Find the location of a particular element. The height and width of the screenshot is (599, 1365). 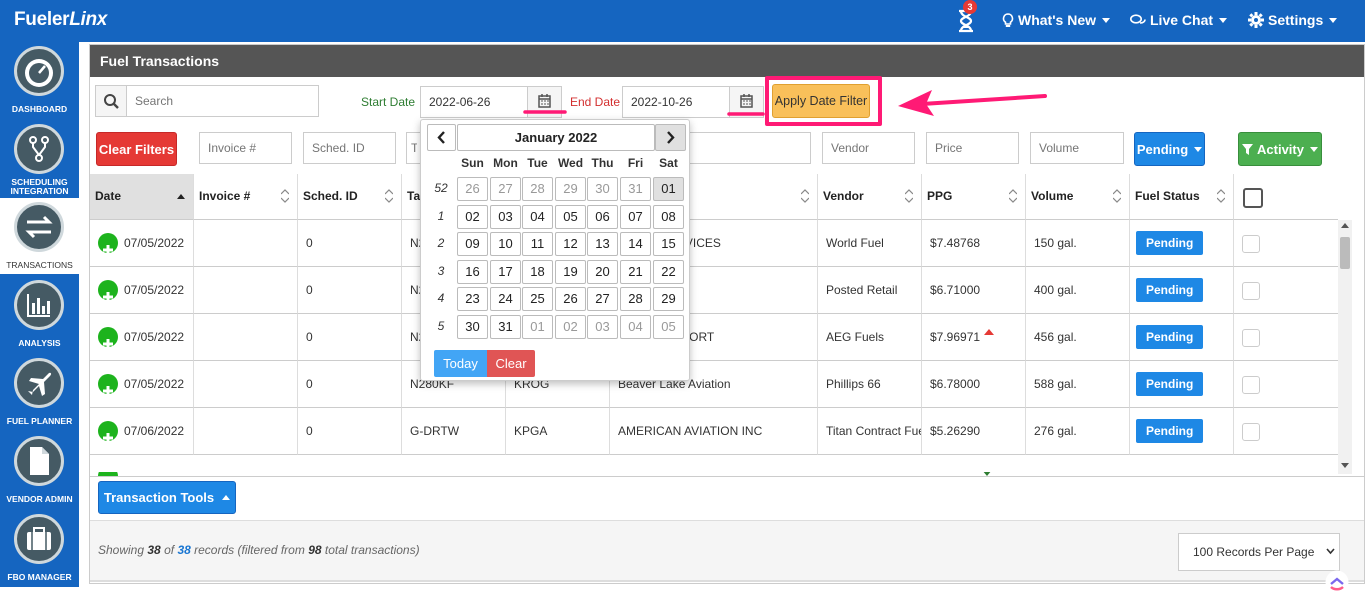

sidebar-item-vendor-admin: VENDOR ADMIN is located at coordinates (39, 470).